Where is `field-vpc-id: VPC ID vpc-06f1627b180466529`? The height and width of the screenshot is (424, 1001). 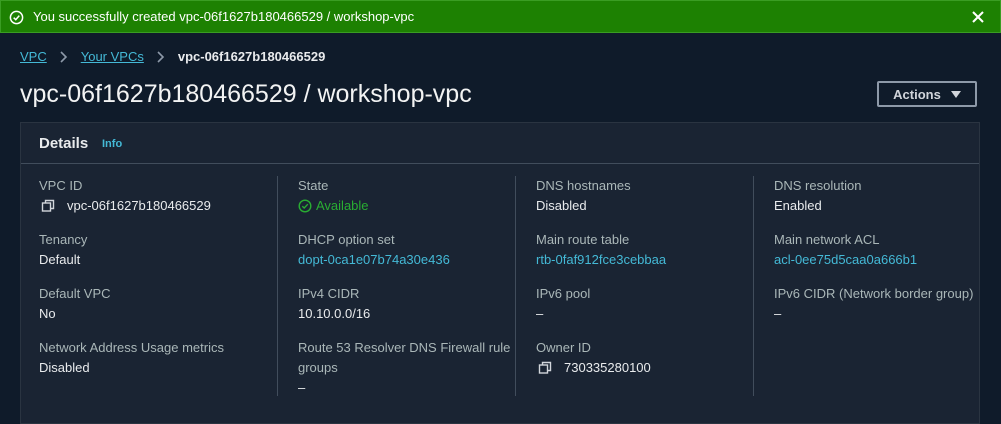 field-vpc-id: VPC ID vpc-06f1627b180466529 is located at coordinates (149, 196).